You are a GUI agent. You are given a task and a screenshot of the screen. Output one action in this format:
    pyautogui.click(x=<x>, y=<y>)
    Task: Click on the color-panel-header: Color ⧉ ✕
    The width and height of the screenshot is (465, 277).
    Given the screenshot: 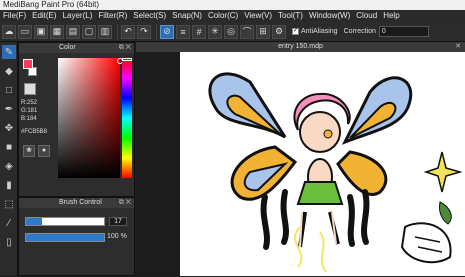 What is the action you would take?
    pyautogui.click(x=76, y=48)
    